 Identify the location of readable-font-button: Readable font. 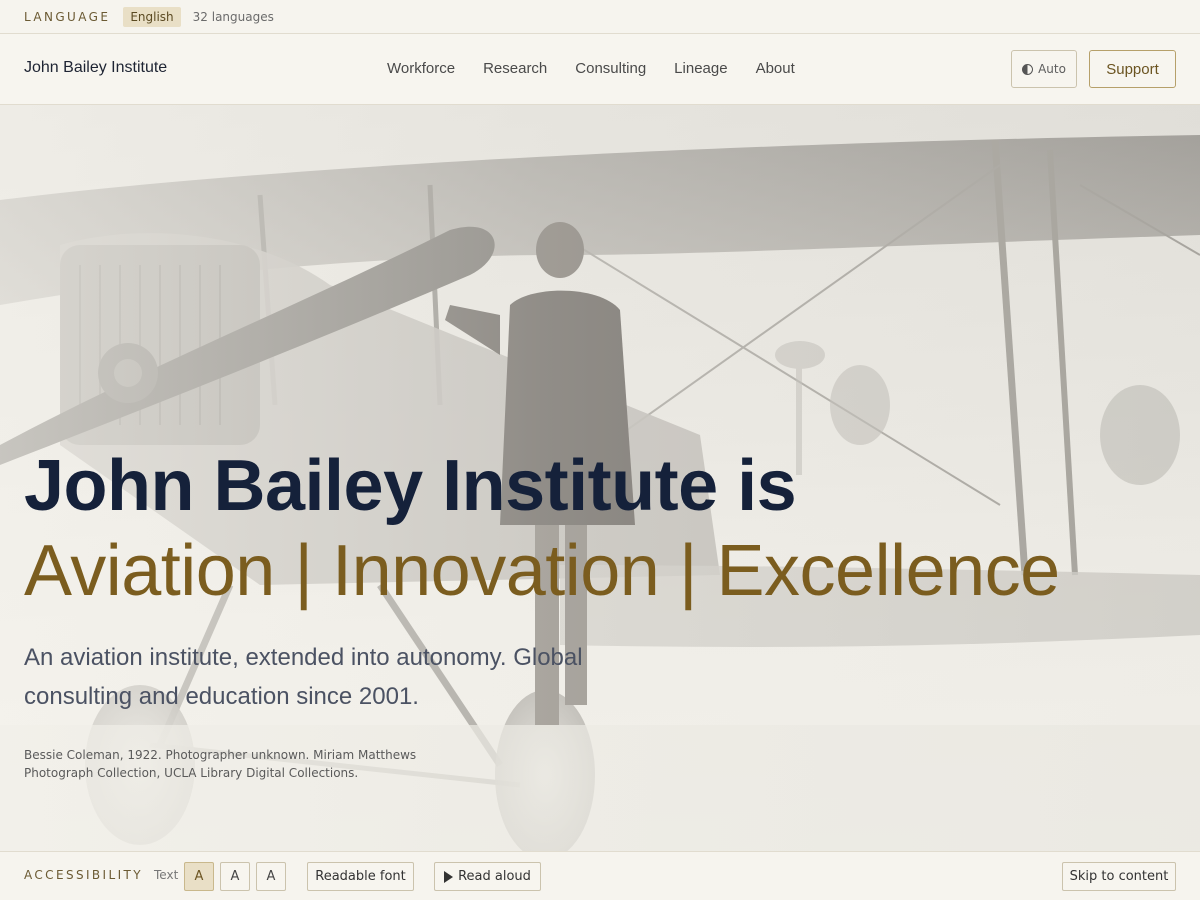
(360, 876).